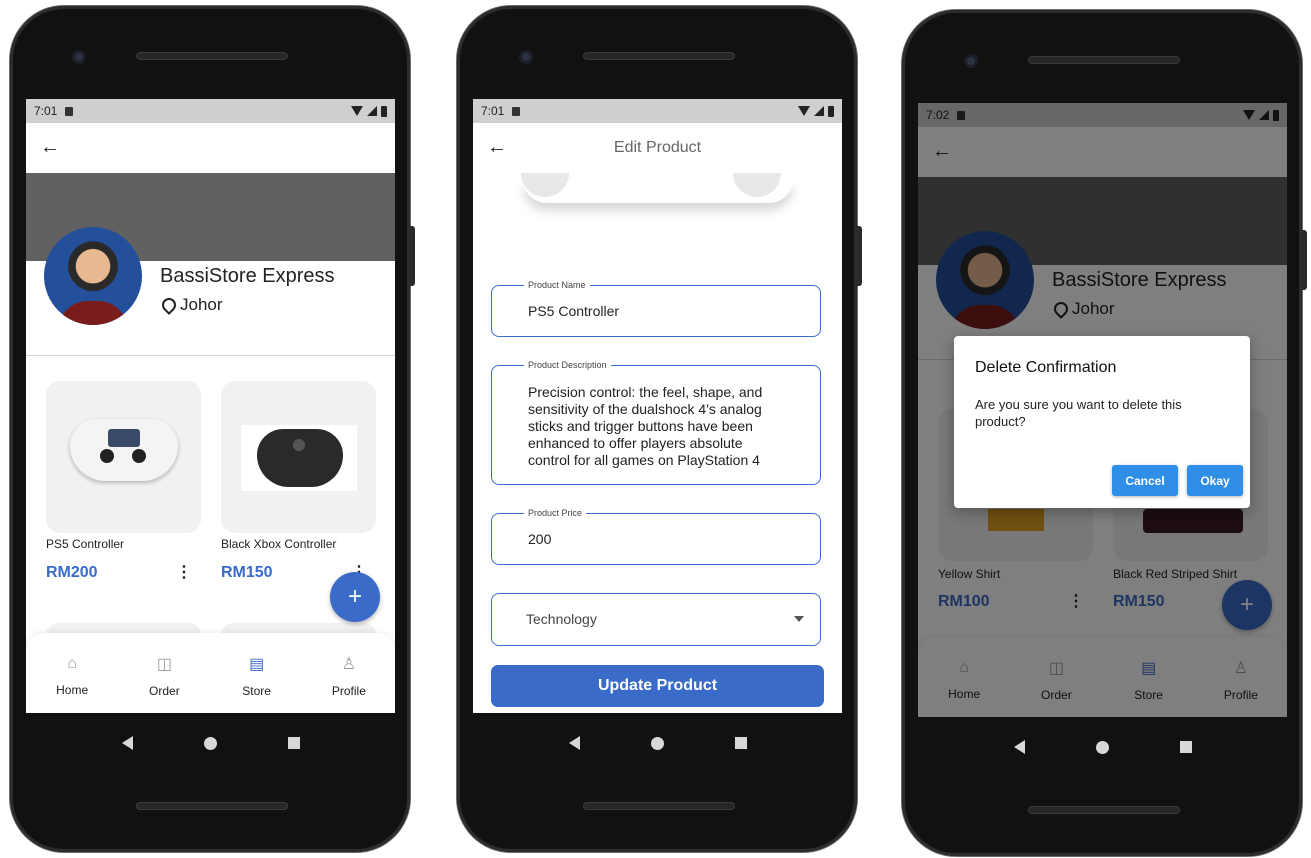  What do you see at coordinates (210, 355) in the screenshot?
I see `divider` at bounding box center [210, 355].